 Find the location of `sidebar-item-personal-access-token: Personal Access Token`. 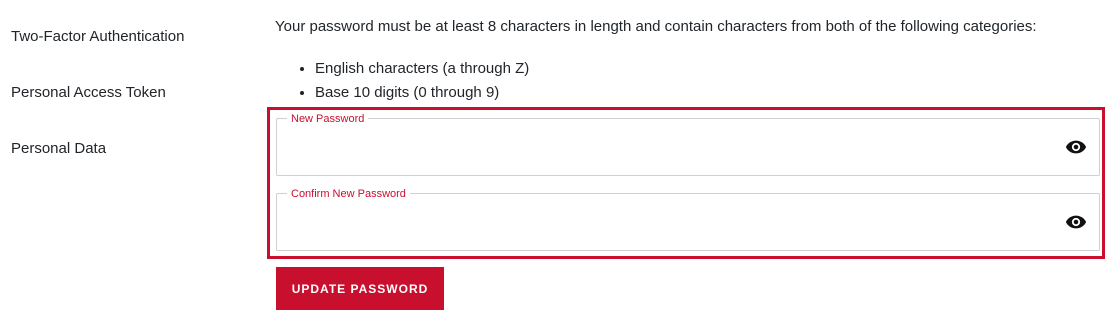

sidebar-item-personal-access-token: Personal Access Token is located at coordinates (88, 92).